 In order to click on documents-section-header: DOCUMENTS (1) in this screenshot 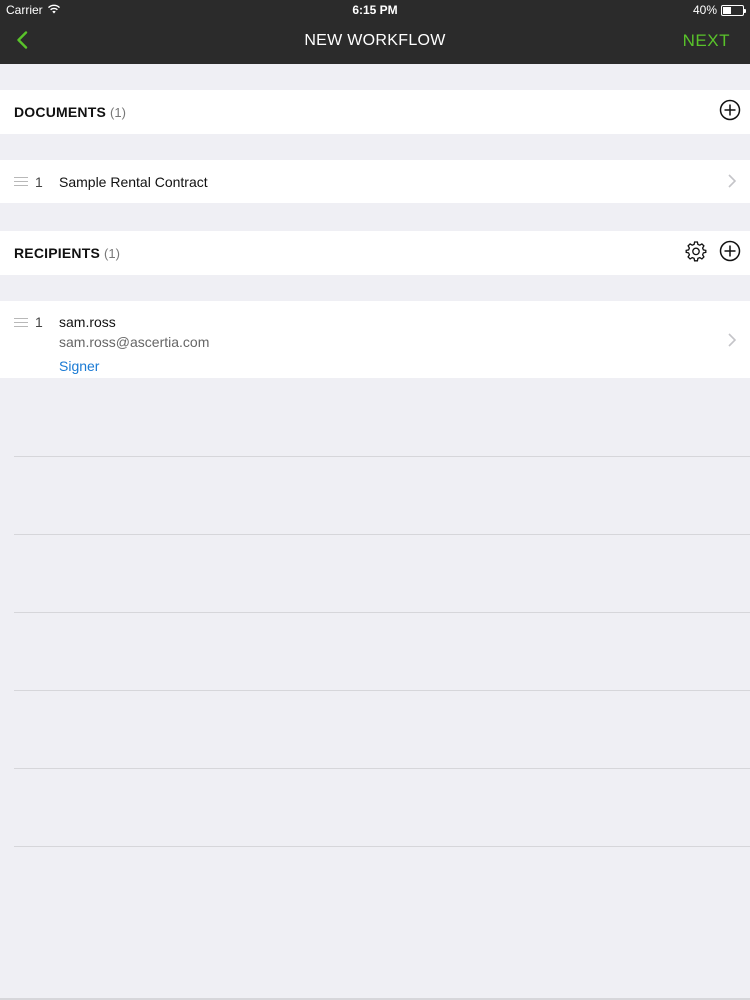, I will do `click(375, 112)`.